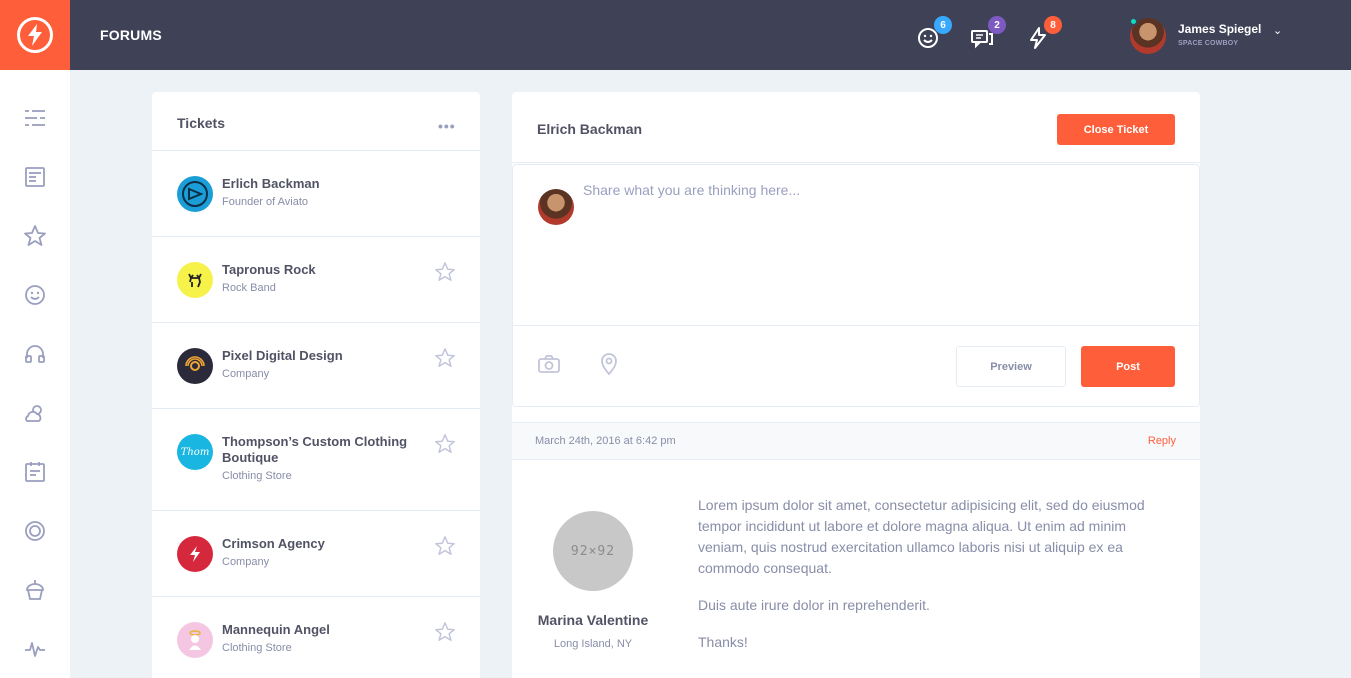 The image size is (1351, 678). Describe the element at coordinates (249, 288) in the screenshot. I see `ticket-subtitle: Rock Band` at that location.